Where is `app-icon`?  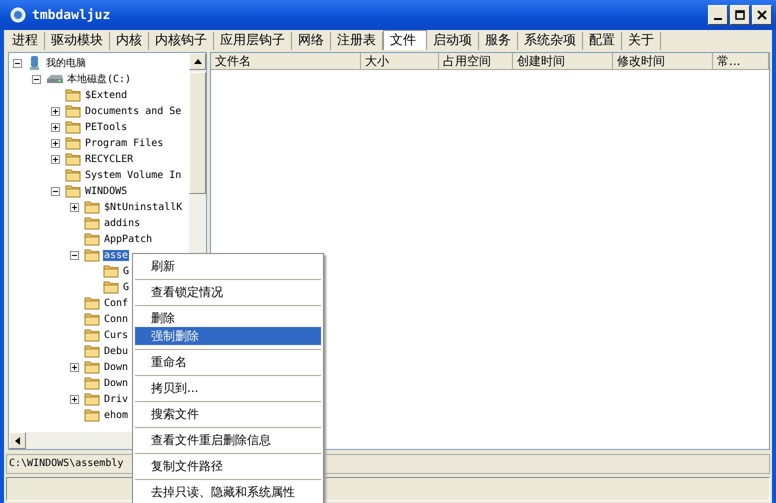
app-icon is located at coordinates (18, 15).